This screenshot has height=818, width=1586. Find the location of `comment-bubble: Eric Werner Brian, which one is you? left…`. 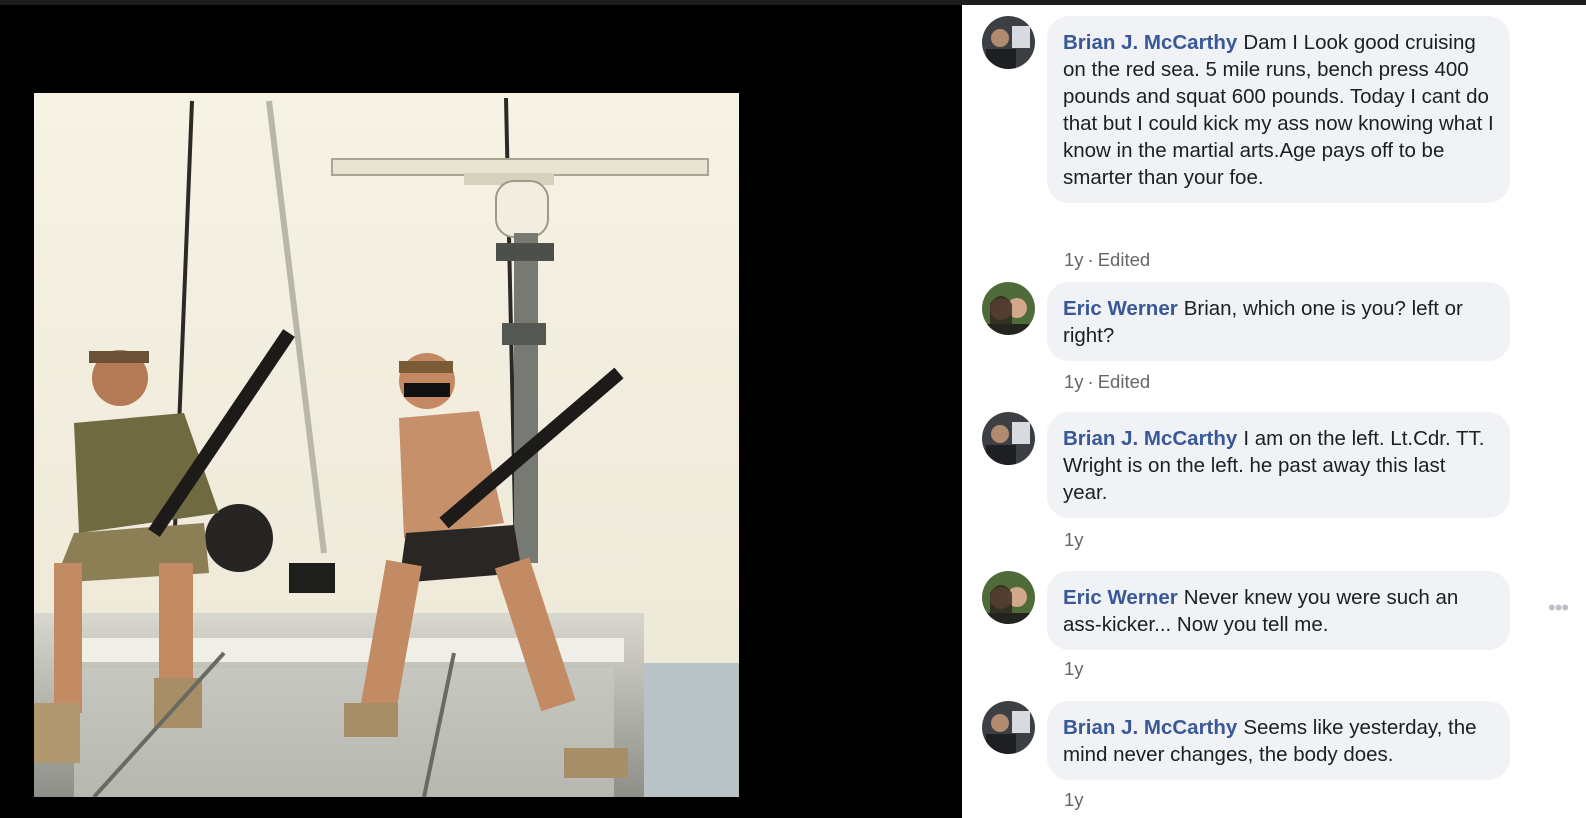

comment-bubble: Eric Werner Brian, which one is you? left… is located at coordinates (1278, 321).